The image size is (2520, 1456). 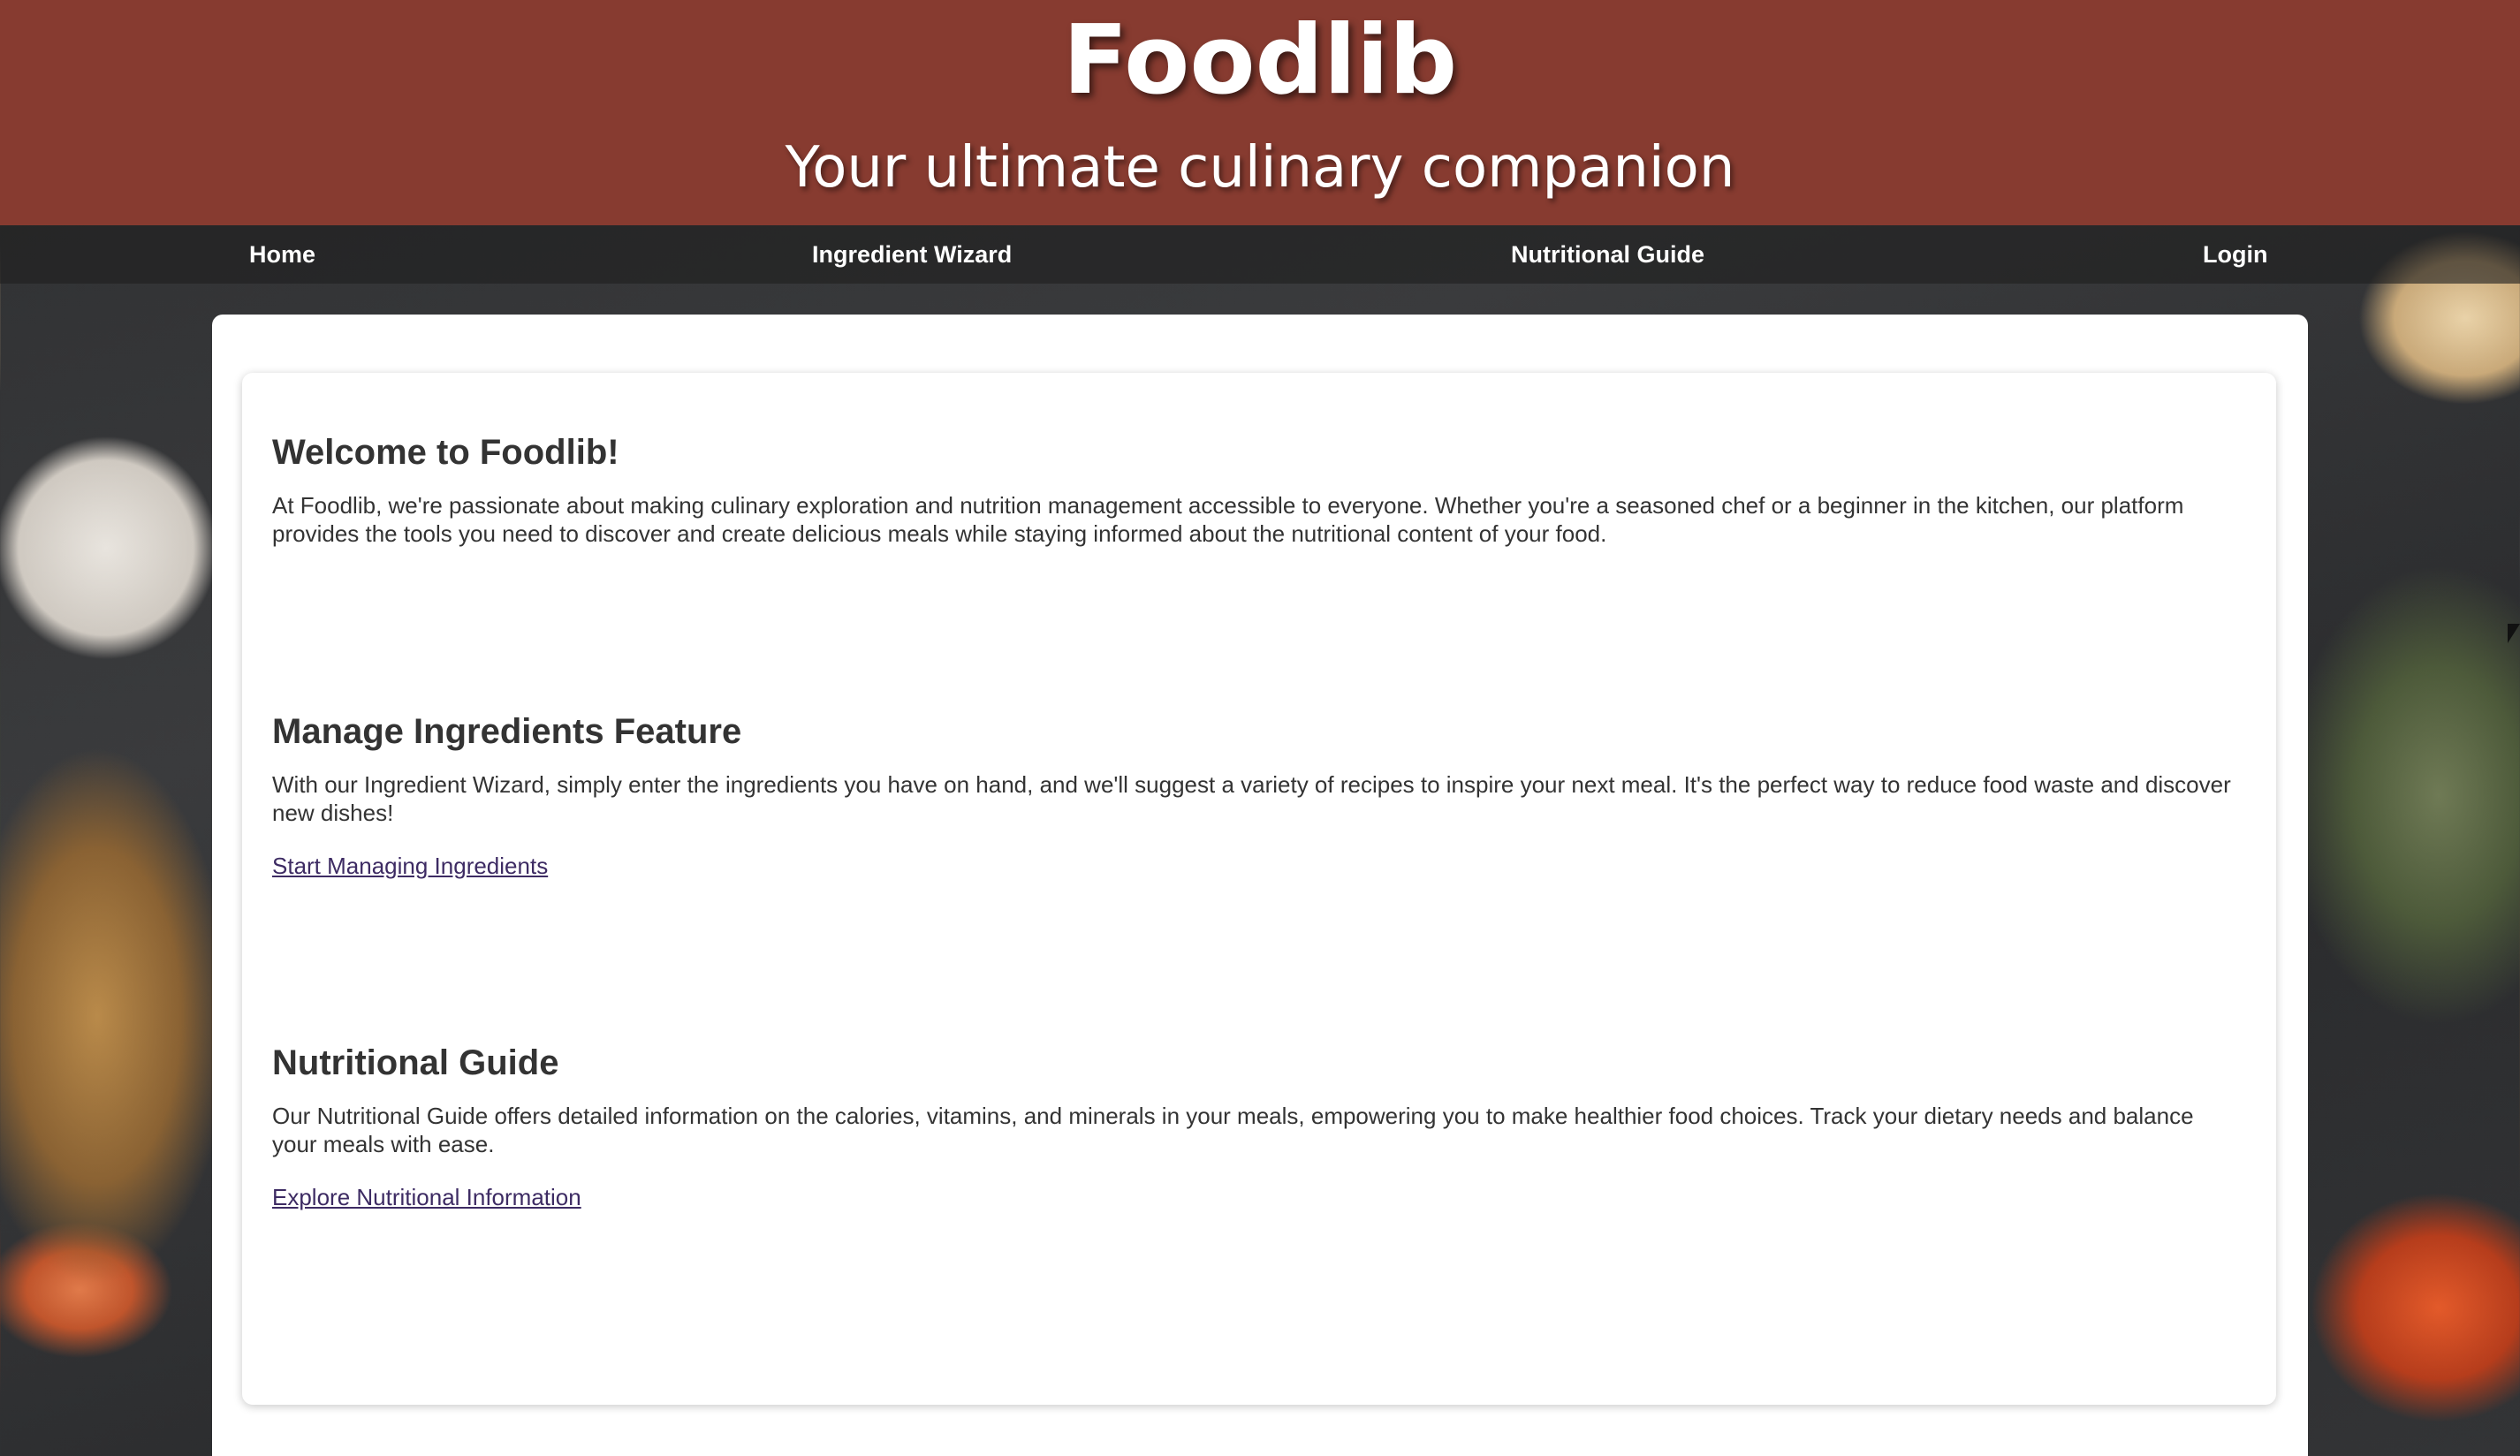 What do you see at coordinates (282, 254) in the screenshot?
I see `nav-home: Home` at bounding box center [282, 254].